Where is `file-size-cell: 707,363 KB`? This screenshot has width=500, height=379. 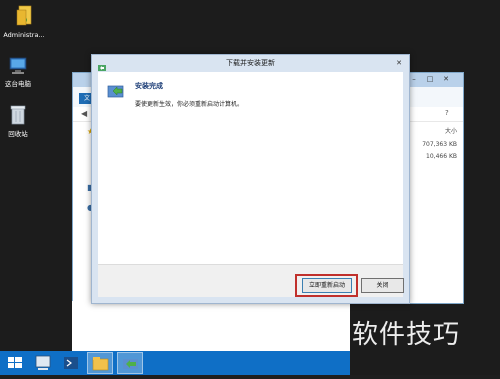
file-size-cell: 707,363 KB is located at coordinates (439, 144).